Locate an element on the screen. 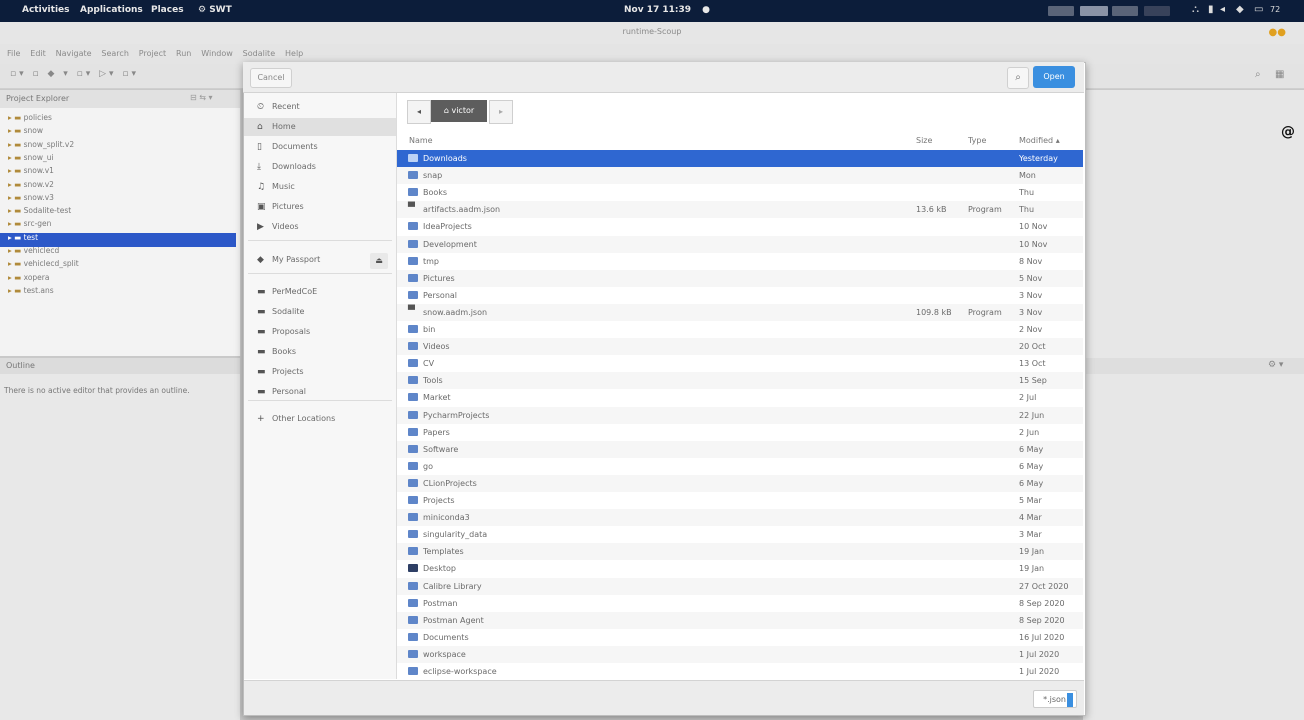 Image resolution: width=1304 pixels, height=720 pixels. file-row: Documents 16 Jul 2020 is located at coordinates (740, 637).